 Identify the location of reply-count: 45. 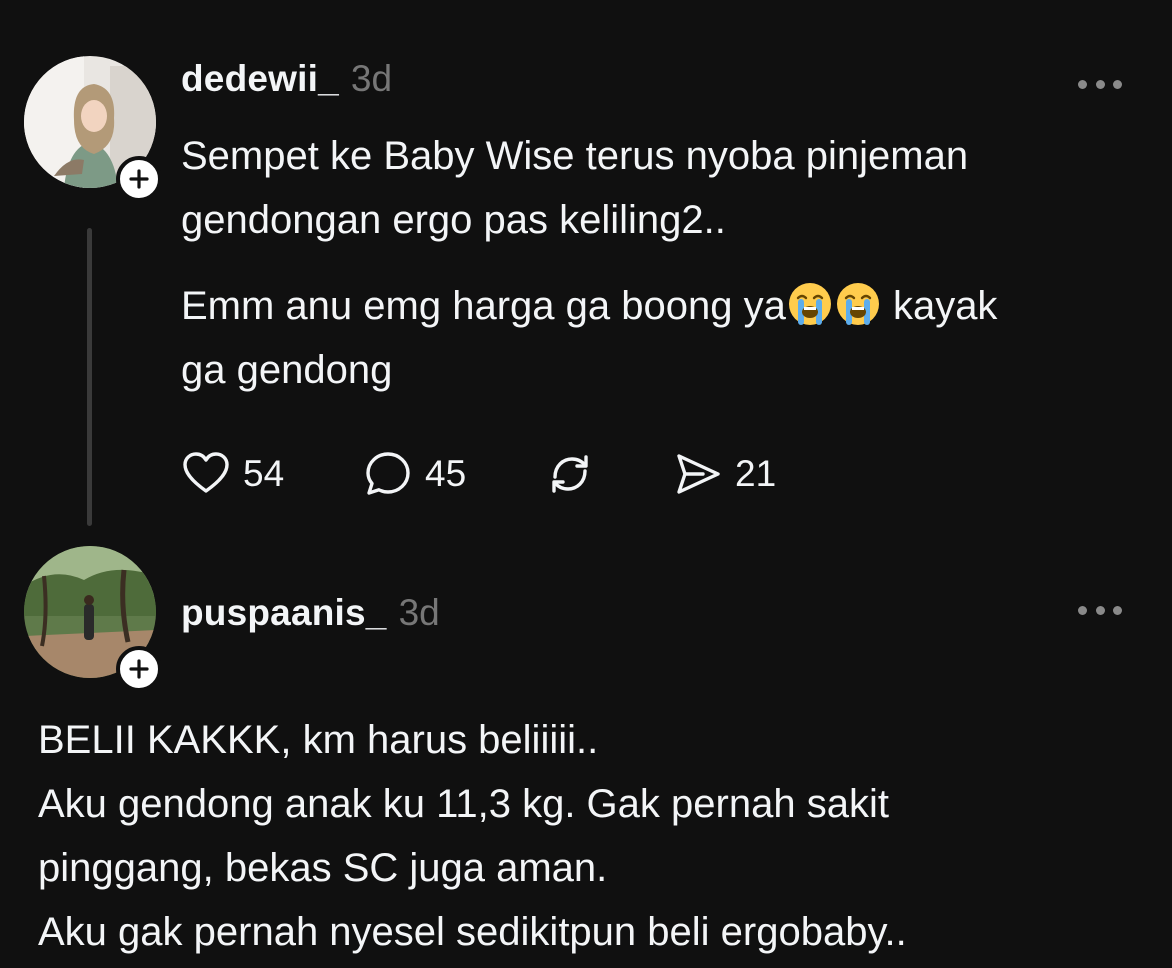
(446, 473).